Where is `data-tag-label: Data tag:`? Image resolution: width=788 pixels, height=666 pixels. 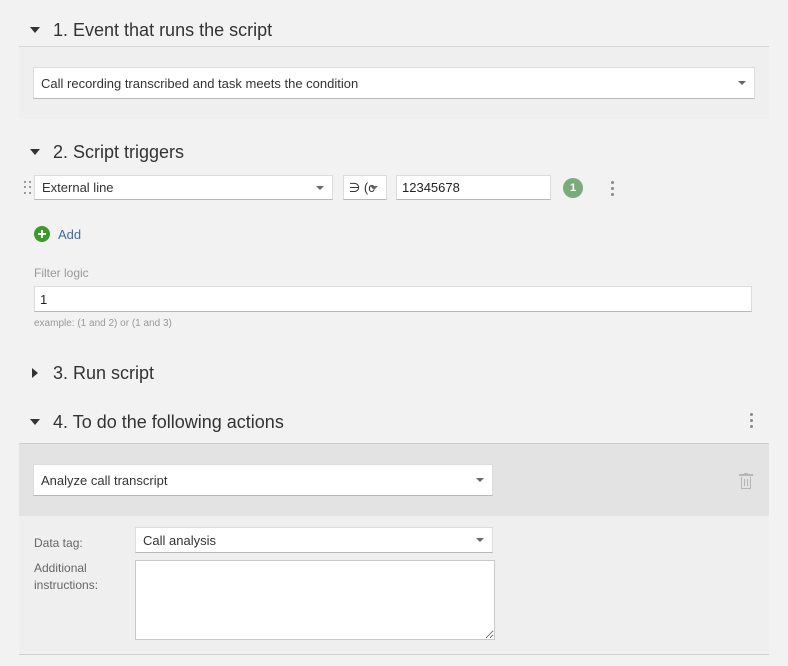
data-tag-label: Data tag: is located at coordinates (58, 543).